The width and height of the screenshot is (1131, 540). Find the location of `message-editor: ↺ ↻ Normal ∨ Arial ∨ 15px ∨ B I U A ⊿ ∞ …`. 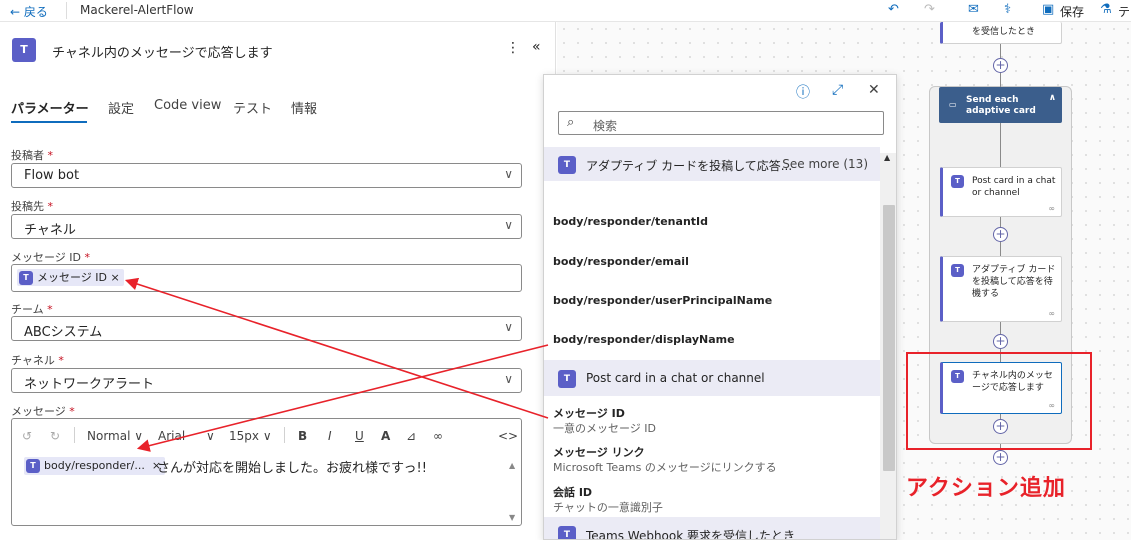

message-editor: ↺ ↻ Normal ∨ Arial ∨ 15px ∨ B I U A ⊿ ∞ … is located at coordinates (266, 472).